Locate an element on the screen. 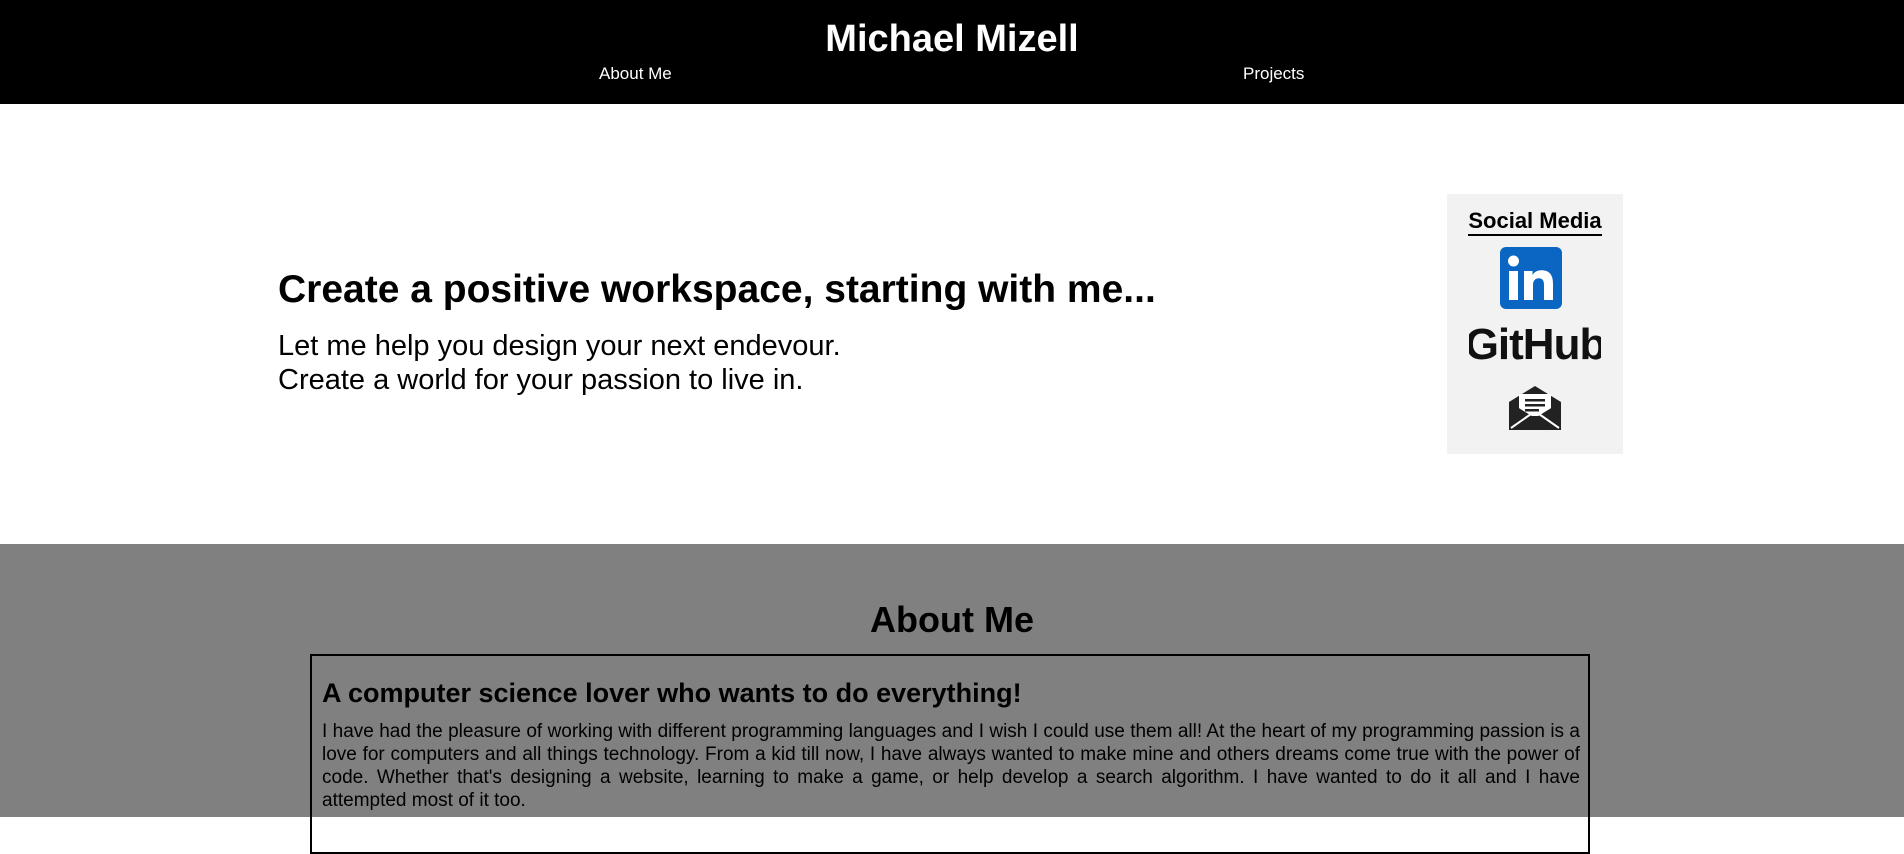 The height and width of the screenshot is (854, 1904). github-link: GitHub is located at coordinates (1536, 344).